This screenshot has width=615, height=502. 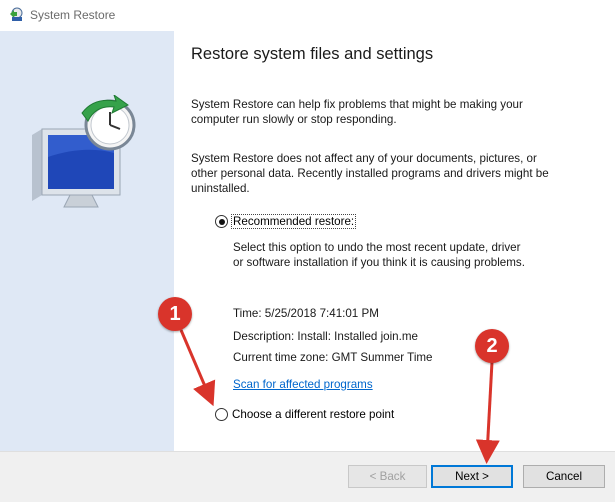 I want to click on restore-description: Description: Install: Installed join.me, so click(x=325, y=336).